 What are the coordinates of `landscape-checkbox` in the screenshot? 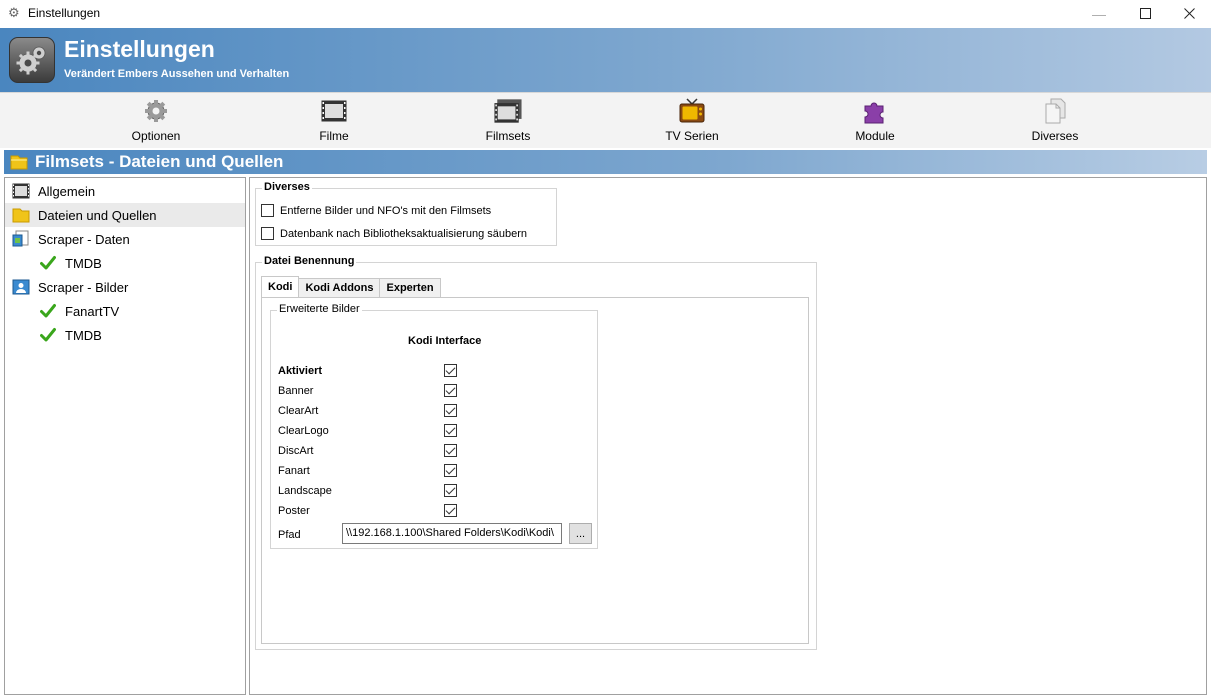 It's located at (450, 490).